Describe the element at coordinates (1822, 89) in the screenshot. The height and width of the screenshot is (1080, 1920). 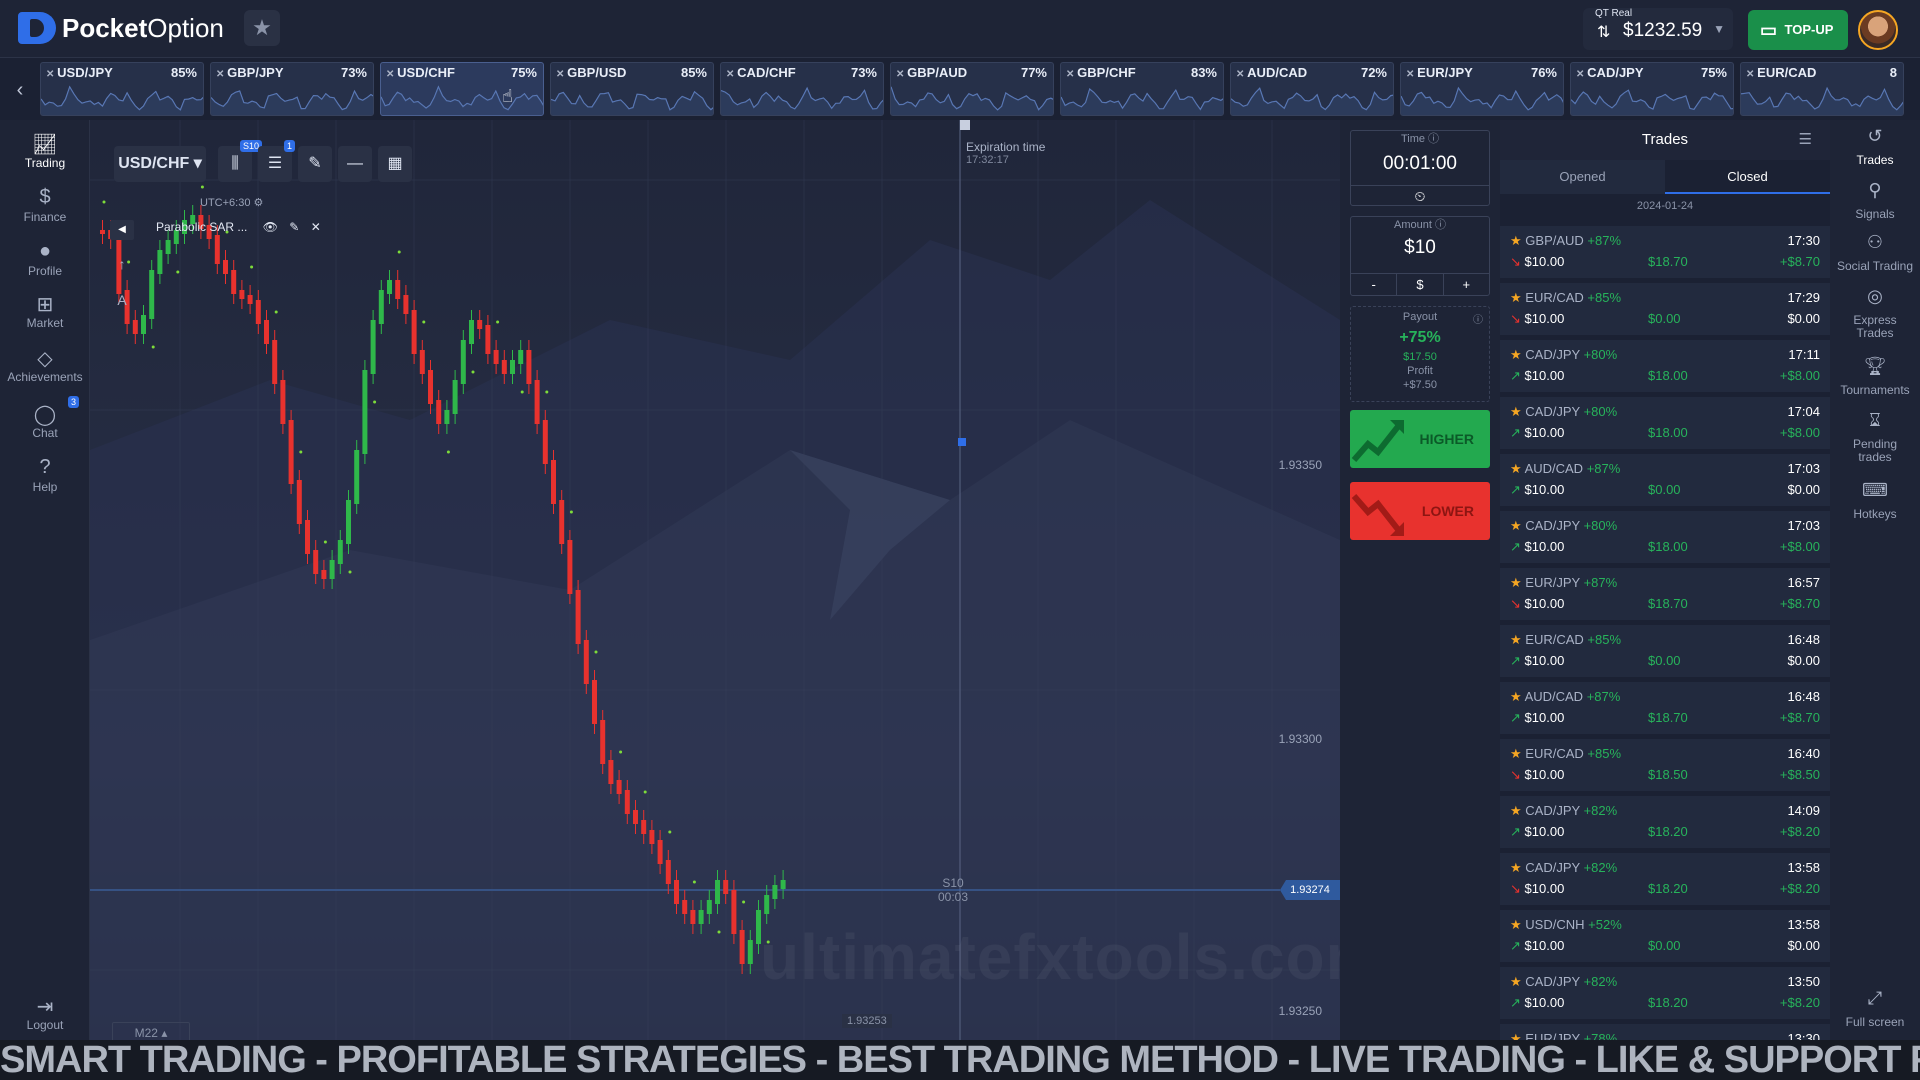
I see `pair-tab: EUR/CAD8` at that location.